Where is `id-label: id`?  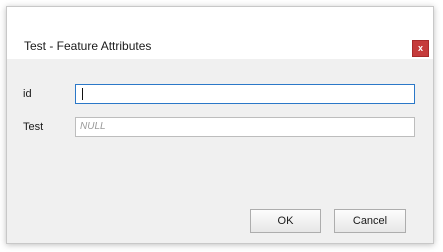
id-label: id is located at coordinates (27, 94).